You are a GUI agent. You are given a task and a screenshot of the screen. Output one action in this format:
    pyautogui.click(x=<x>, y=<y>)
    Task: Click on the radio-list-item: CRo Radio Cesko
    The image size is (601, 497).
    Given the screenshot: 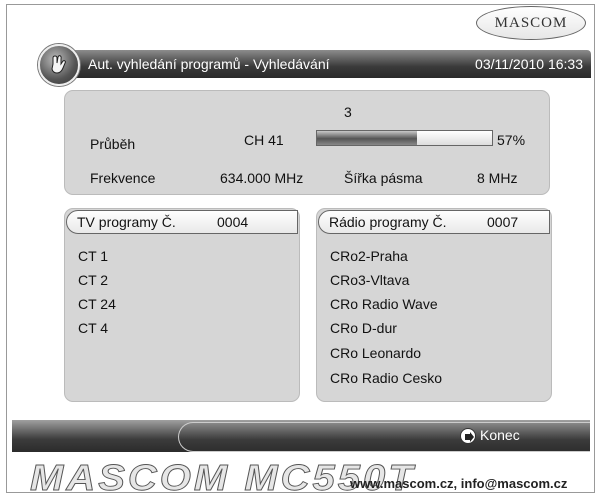 What is the action you would take?
    pyautogui.click(x=386, y=378)
    